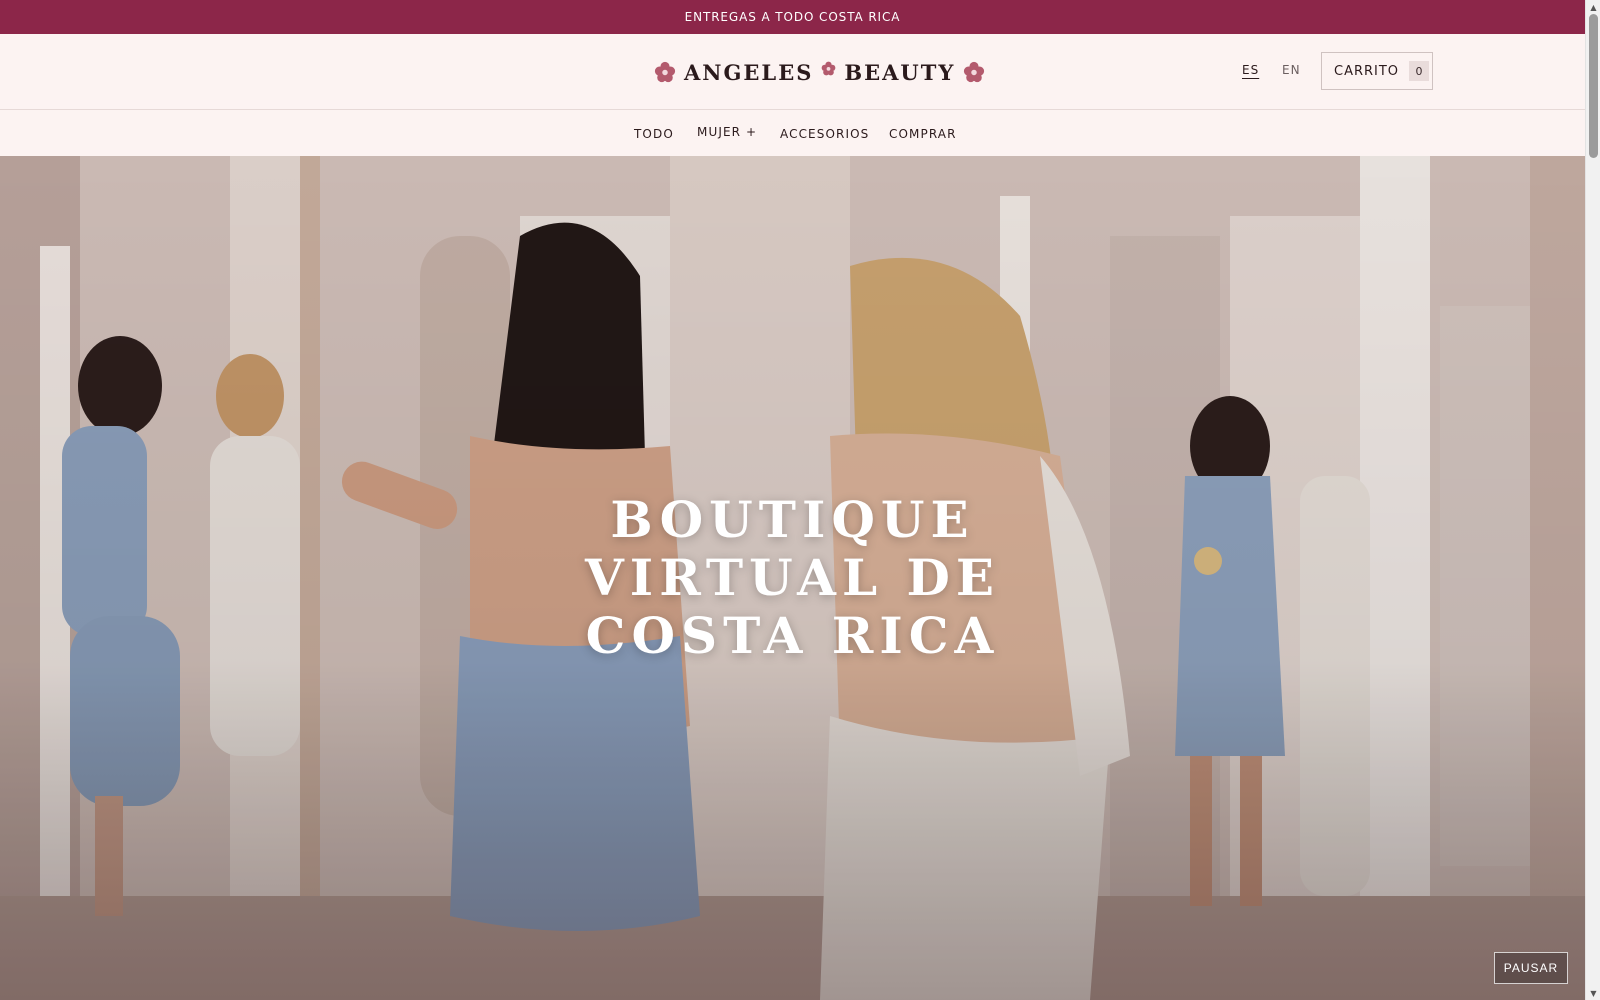 This screenshot has height=1000, width=1600. What do you see at coordinates (1291, 70) in the screenshot?
I see `language-en: EN` at bounding box center [1291, 70].